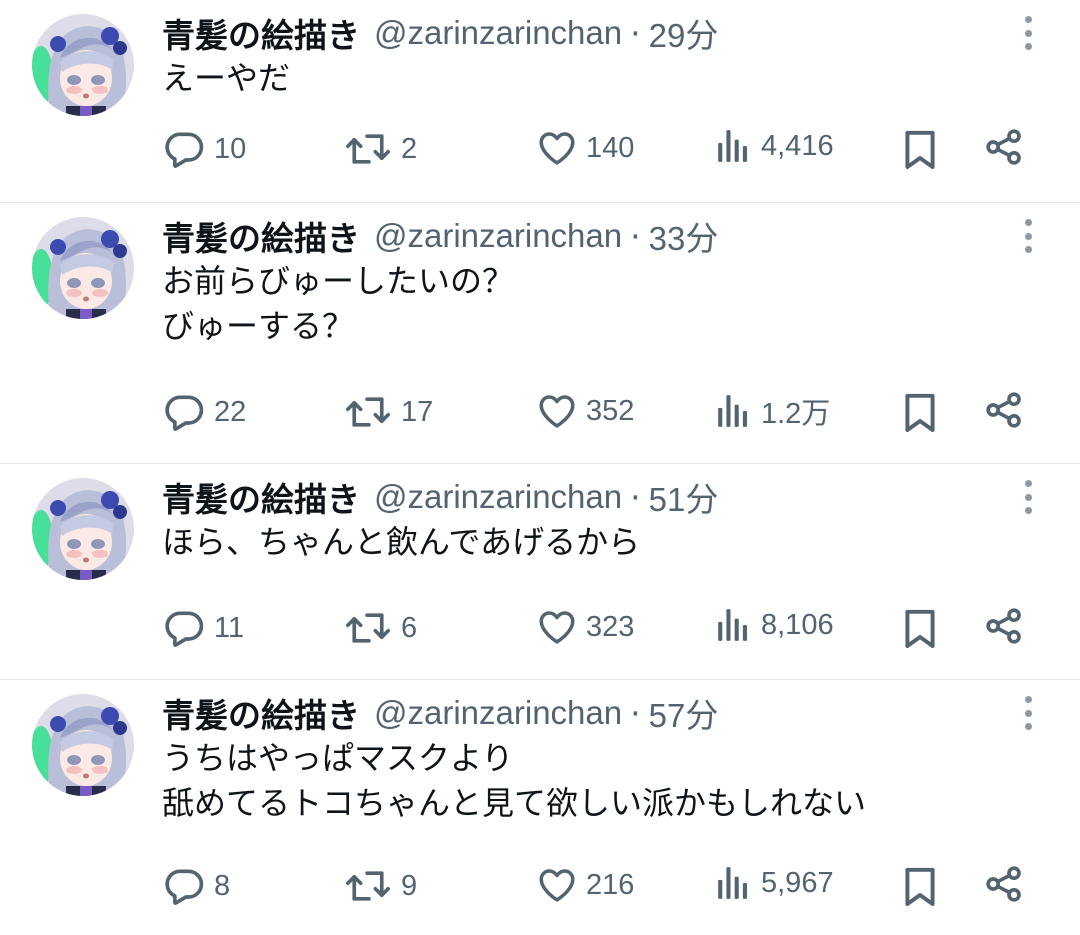 The width and height of the screenshot is (1080, 935). I want to click on view-count: 4,416, so click(797, 145).